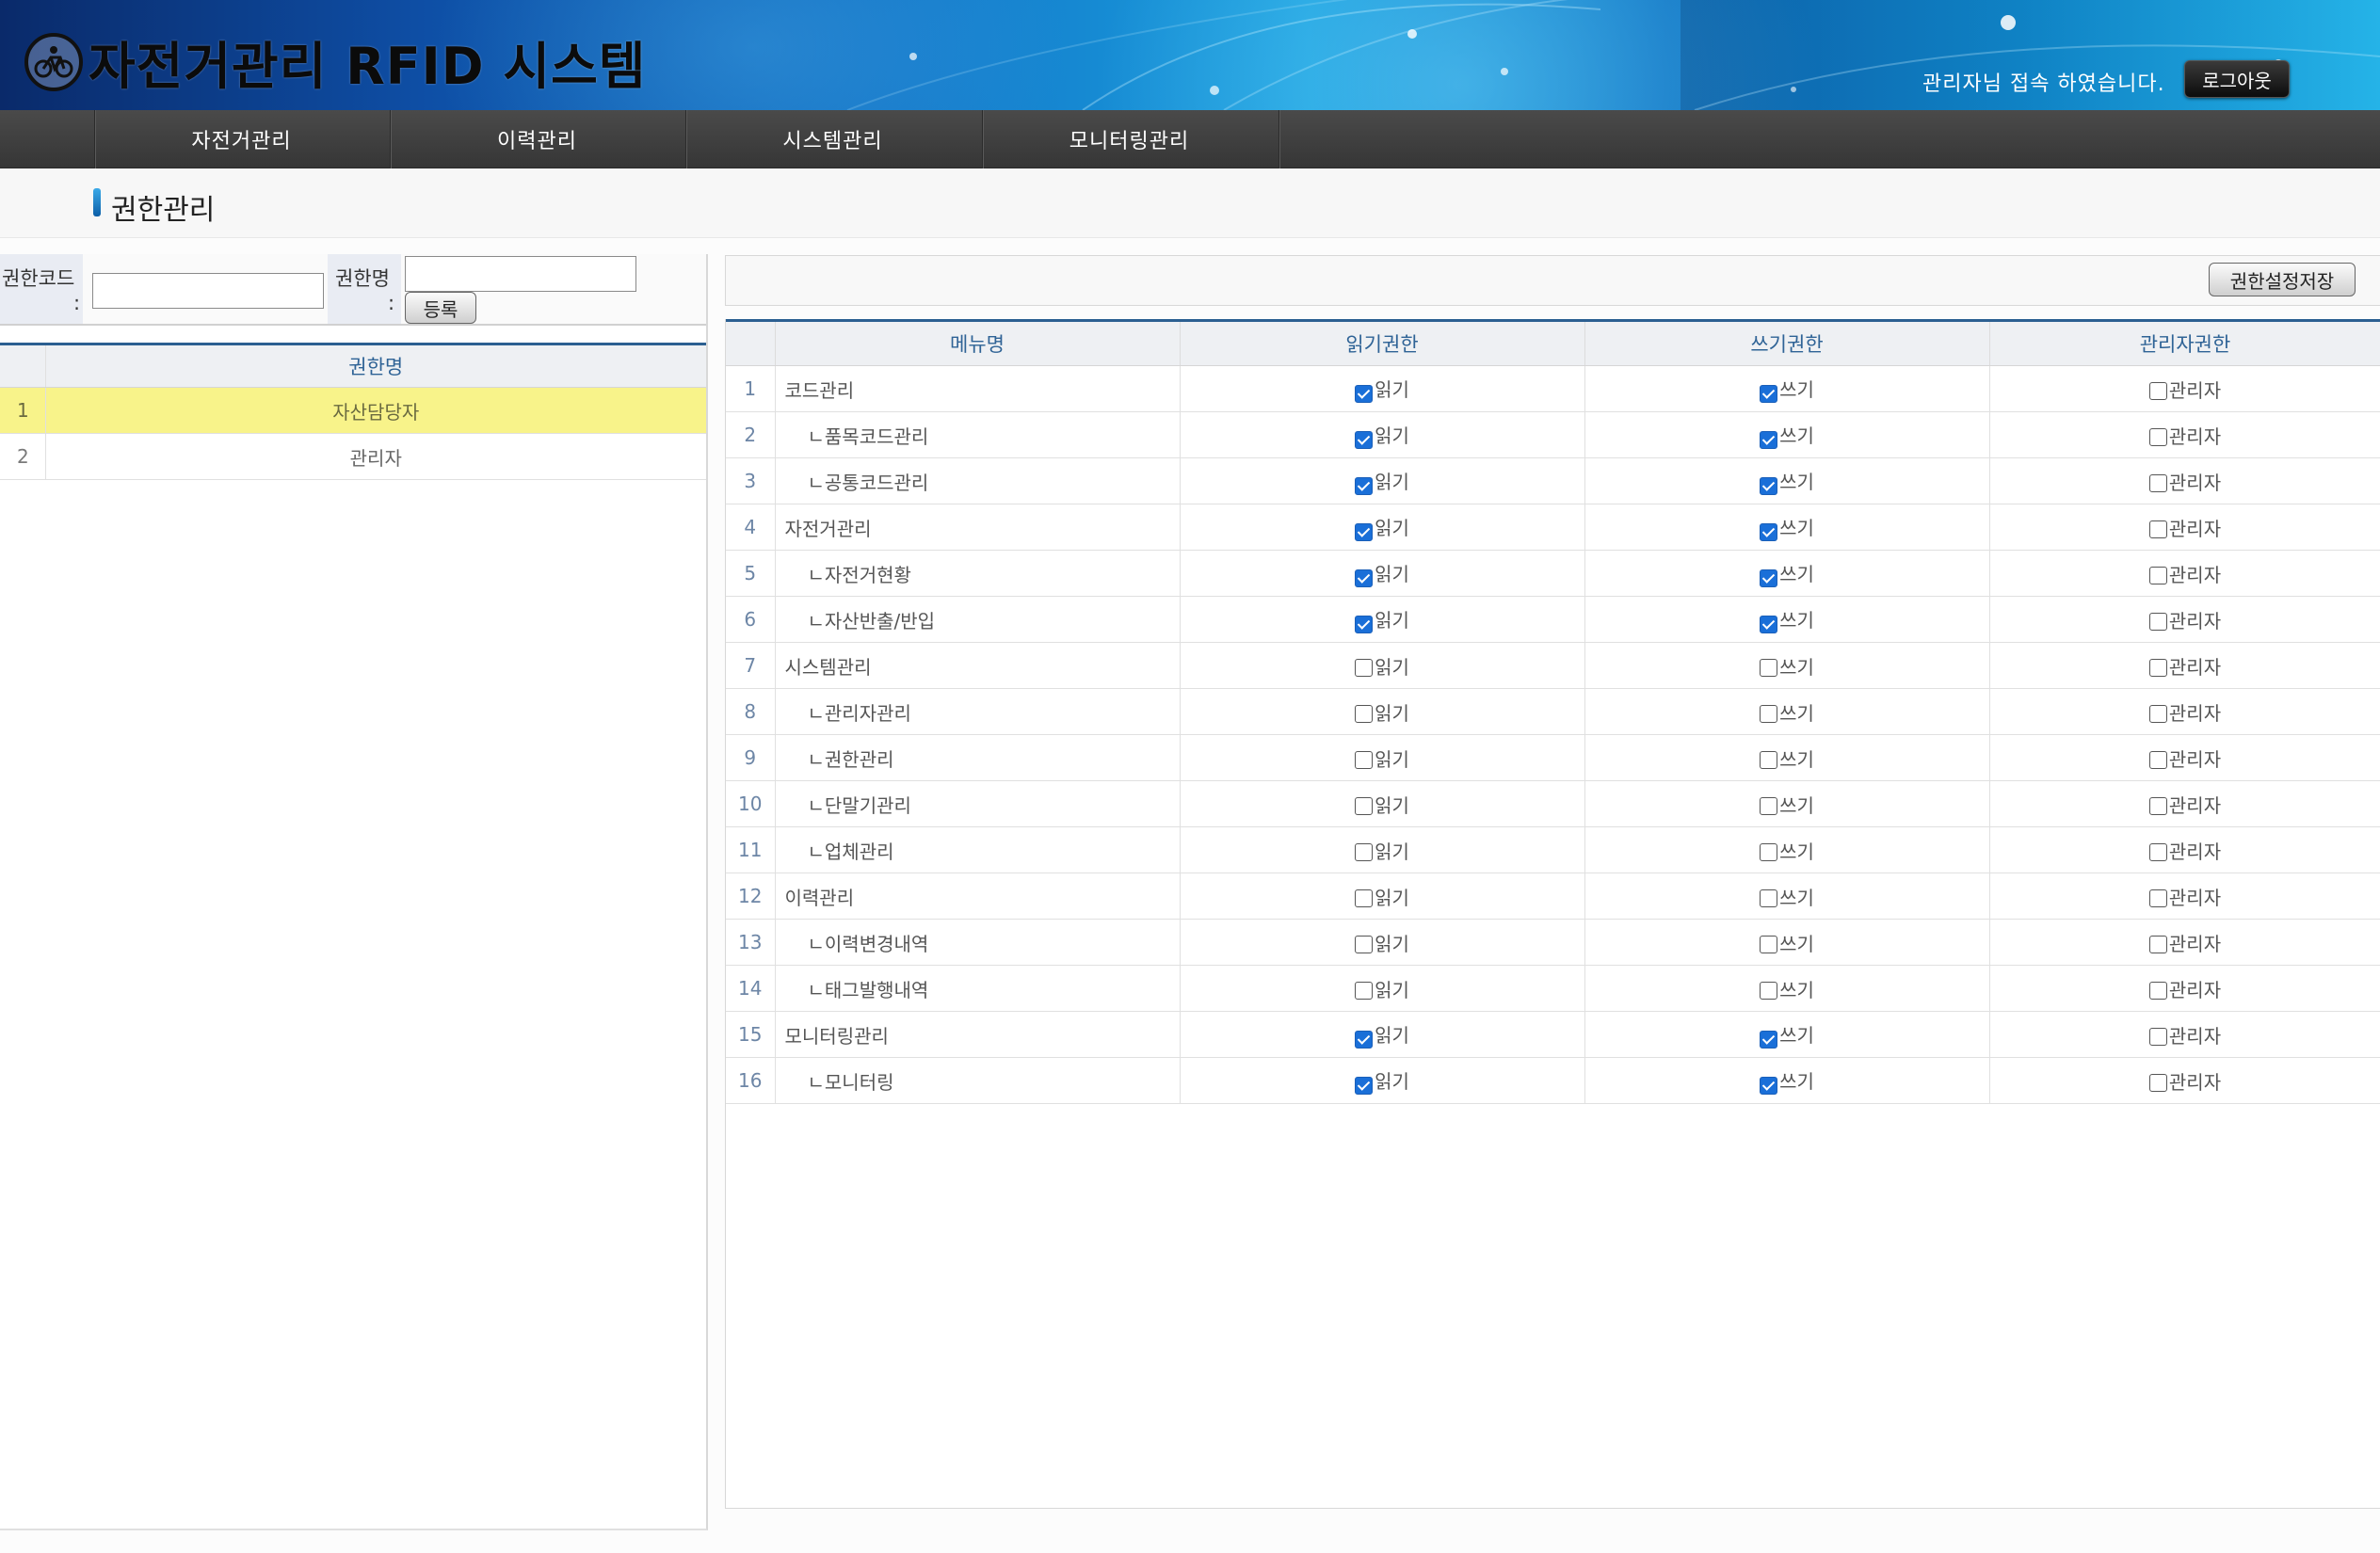  What do you see at coordinates (1553, 849) in the screenshot?
I see `table-row: 11 ㄴ업체관리 읽기 쓰기 관리자` at bounding box center [1553, 849].